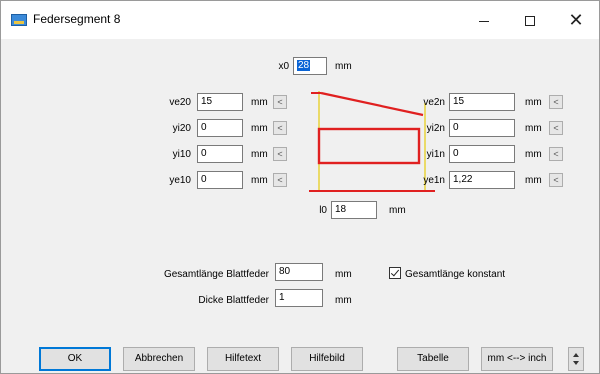 This screenshot has height=374, width=600. I want to click on gesamtlaenge-konstant-checkbox, so click(395, 273).